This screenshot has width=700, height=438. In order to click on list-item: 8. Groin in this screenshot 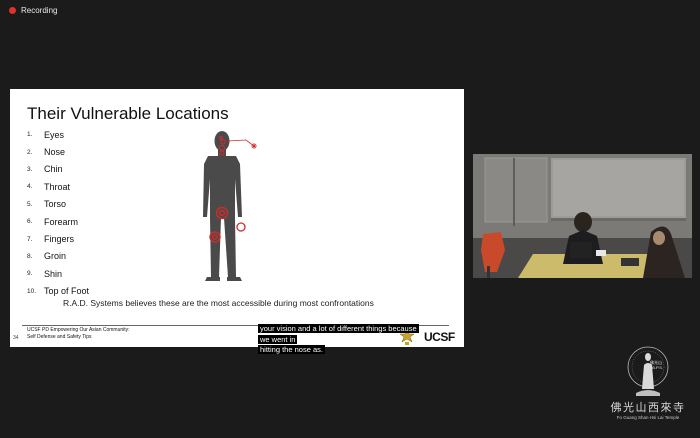, I will do `click(58, 256)`.